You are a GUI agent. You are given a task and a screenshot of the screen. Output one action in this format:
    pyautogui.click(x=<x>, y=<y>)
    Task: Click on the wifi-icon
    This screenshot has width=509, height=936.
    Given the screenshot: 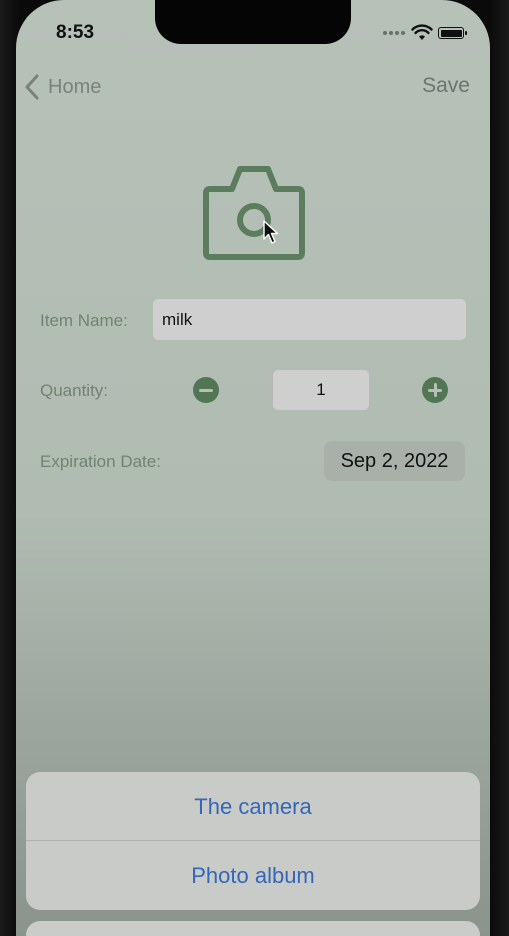 What is the action you would take?
    pyautogui.click(x=422, y=32)
    